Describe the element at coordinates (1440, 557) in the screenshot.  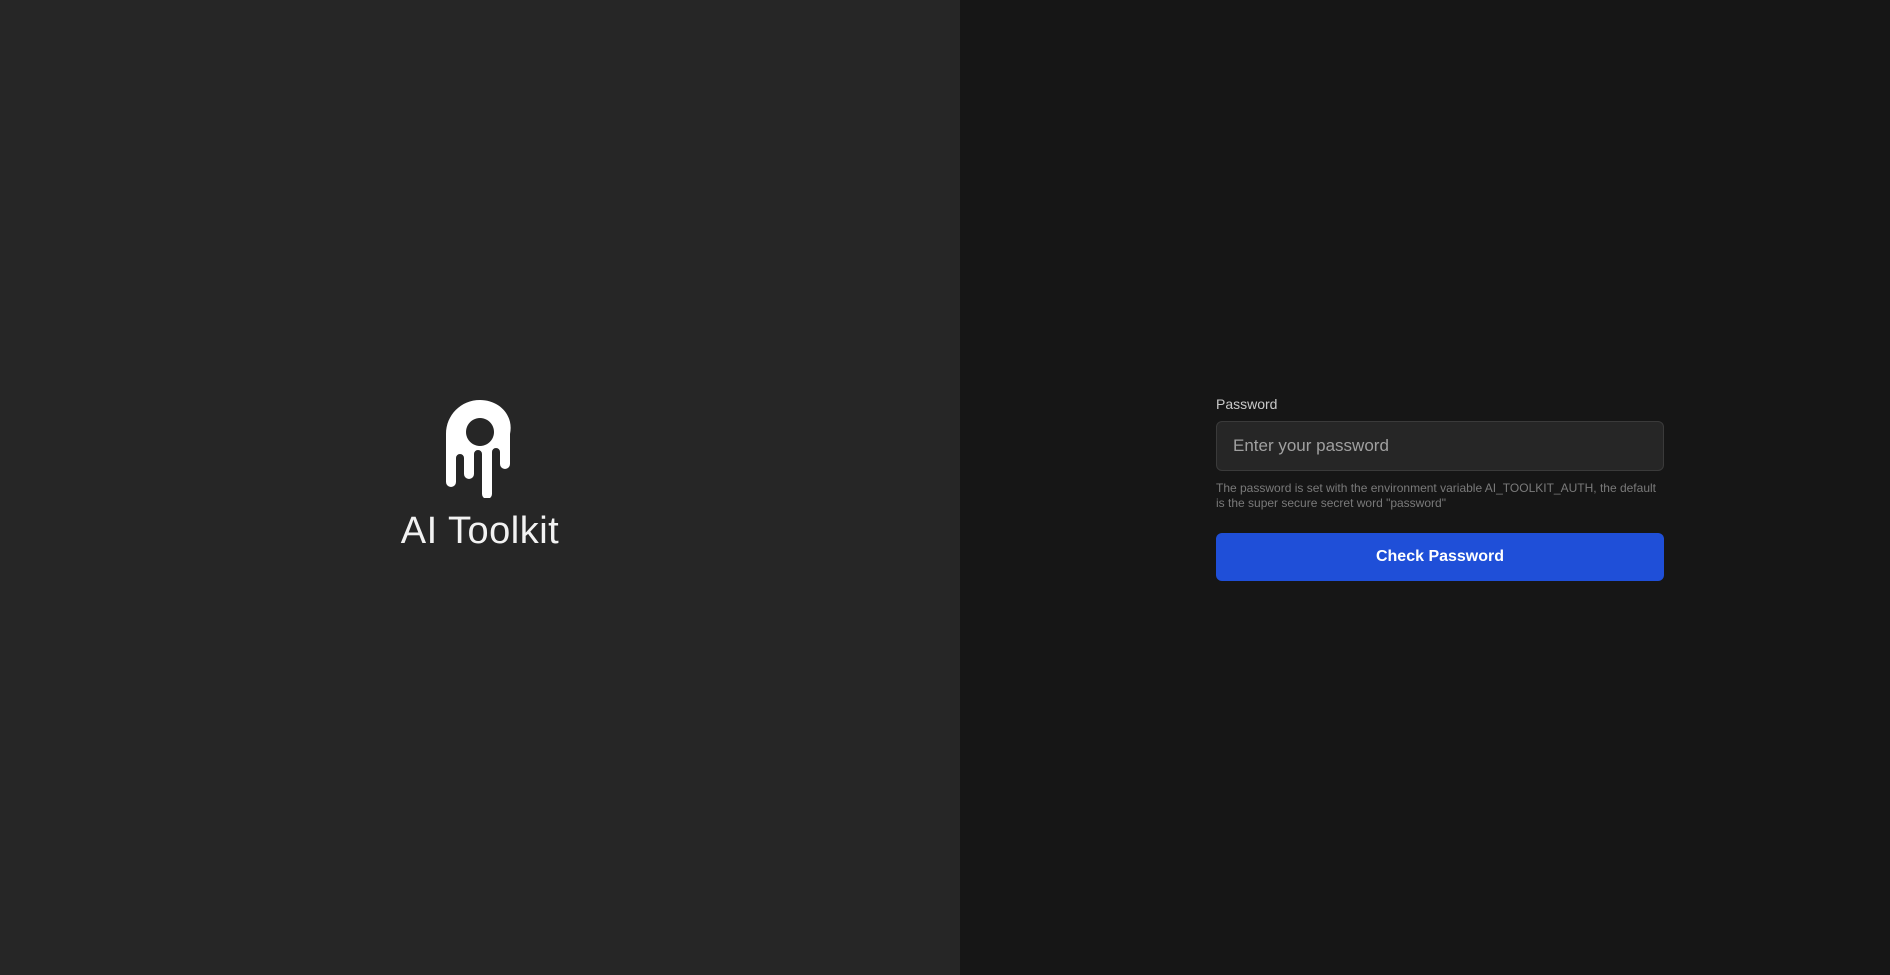
I see `check-password-button: Check Password` at that location.